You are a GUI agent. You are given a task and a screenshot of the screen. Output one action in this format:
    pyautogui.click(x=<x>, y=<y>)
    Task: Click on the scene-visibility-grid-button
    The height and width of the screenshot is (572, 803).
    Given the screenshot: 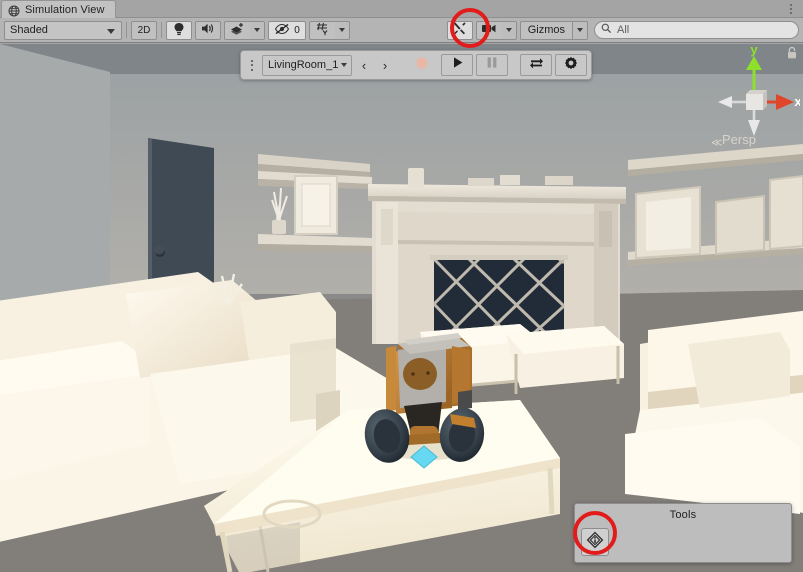 What is the action you would take?
    pyautogui.click(x=322, y=30)
    